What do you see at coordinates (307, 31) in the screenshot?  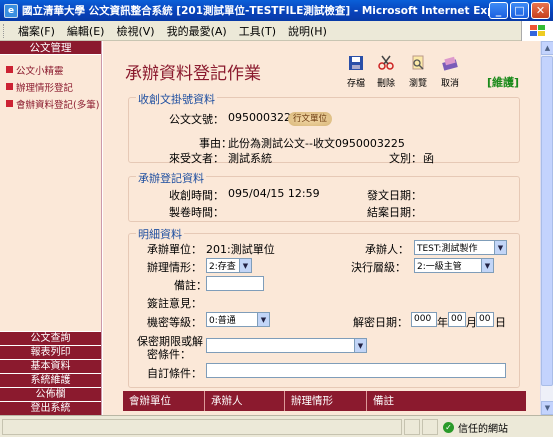 I see `menu-help: 說明(H)` at bounding box center [307, 31].